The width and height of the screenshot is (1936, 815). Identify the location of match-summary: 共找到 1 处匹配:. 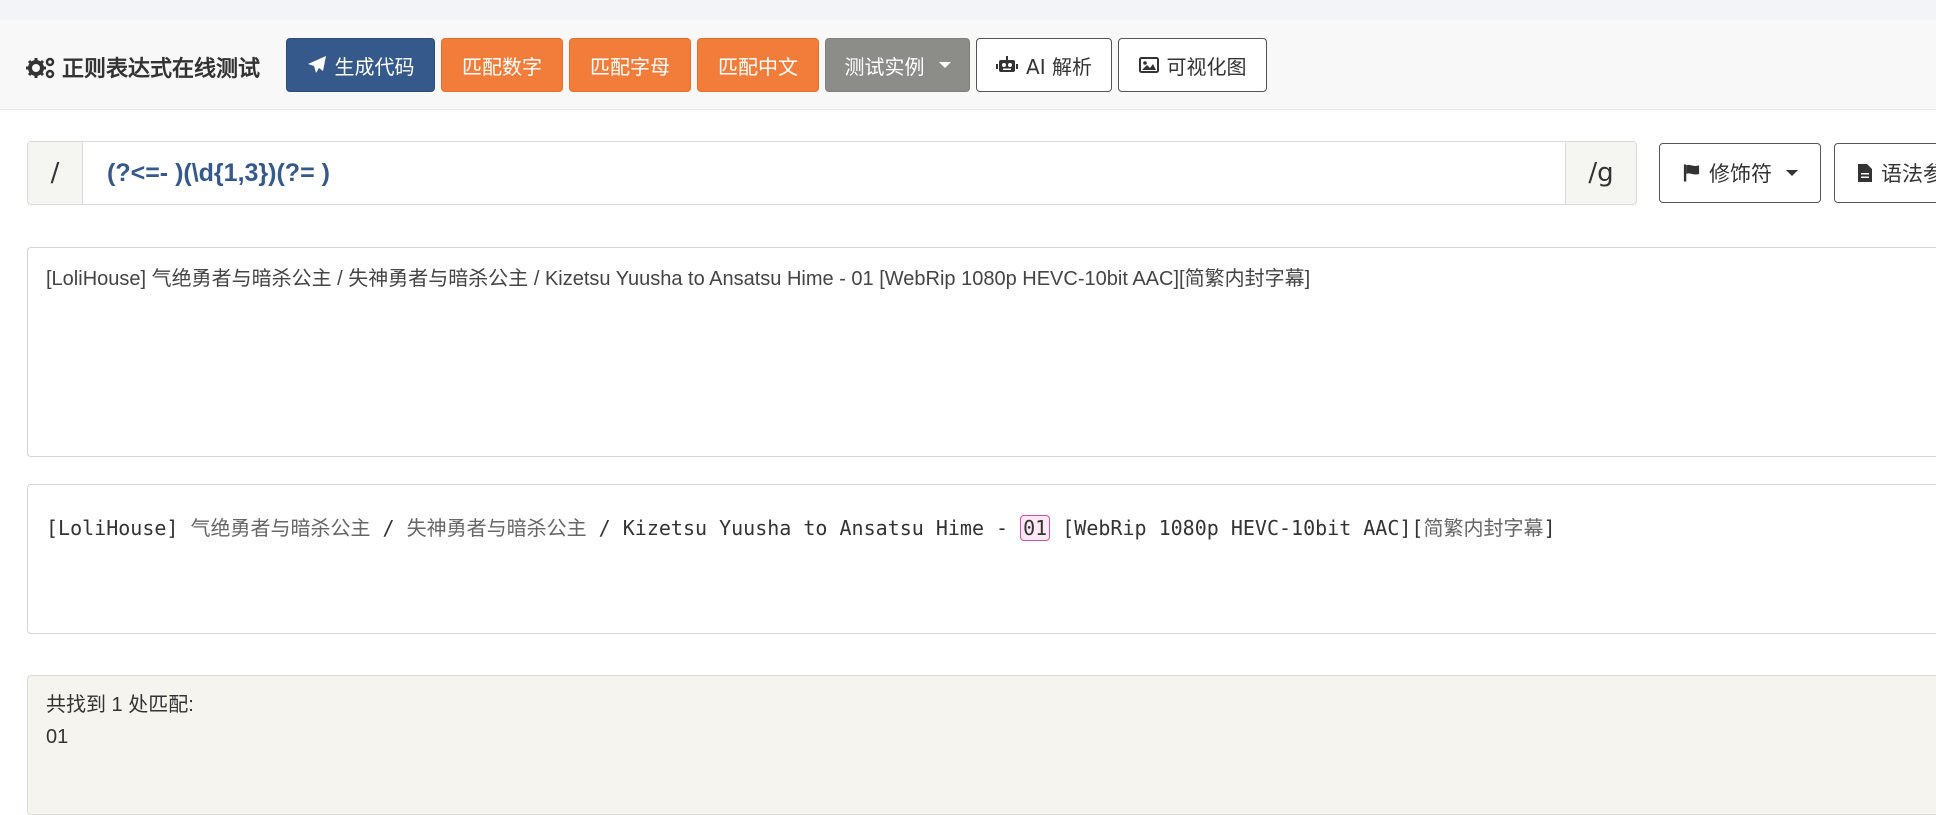
(120, 705).